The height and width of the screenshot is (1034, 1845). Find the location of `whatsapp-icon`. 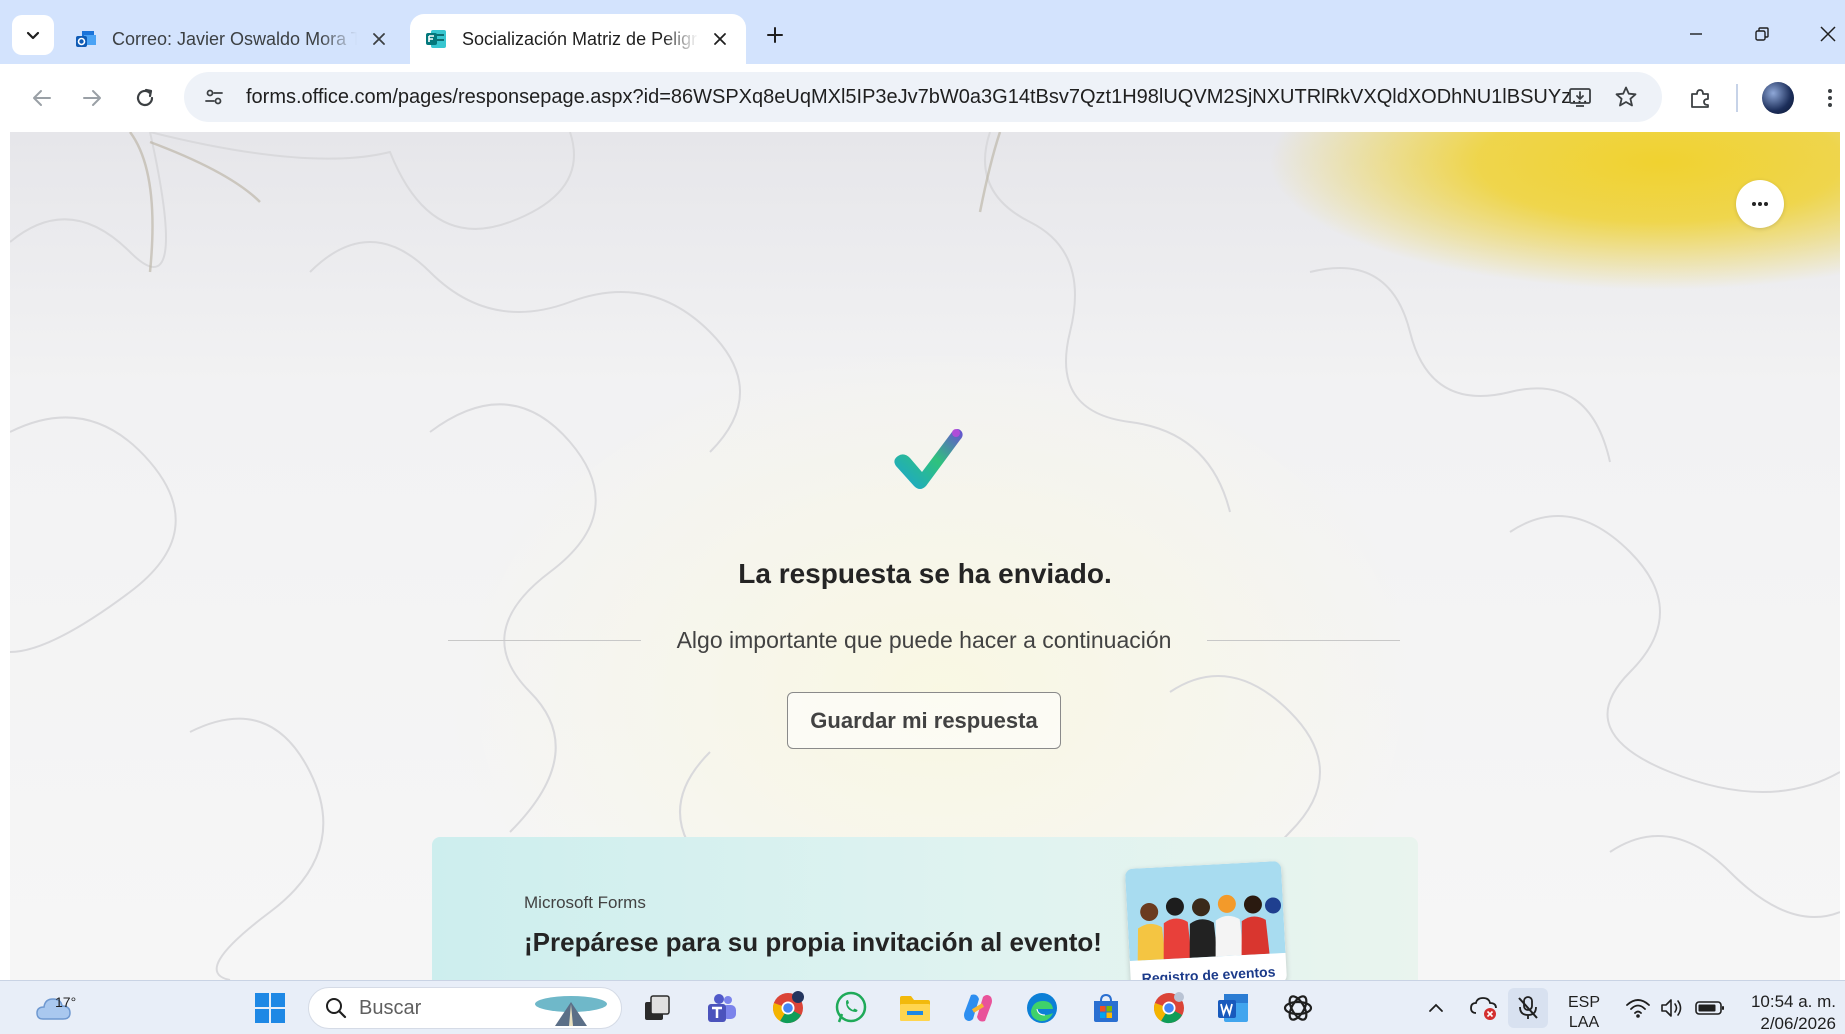

whatsapp-icon is located at coordinates (851, 1007).